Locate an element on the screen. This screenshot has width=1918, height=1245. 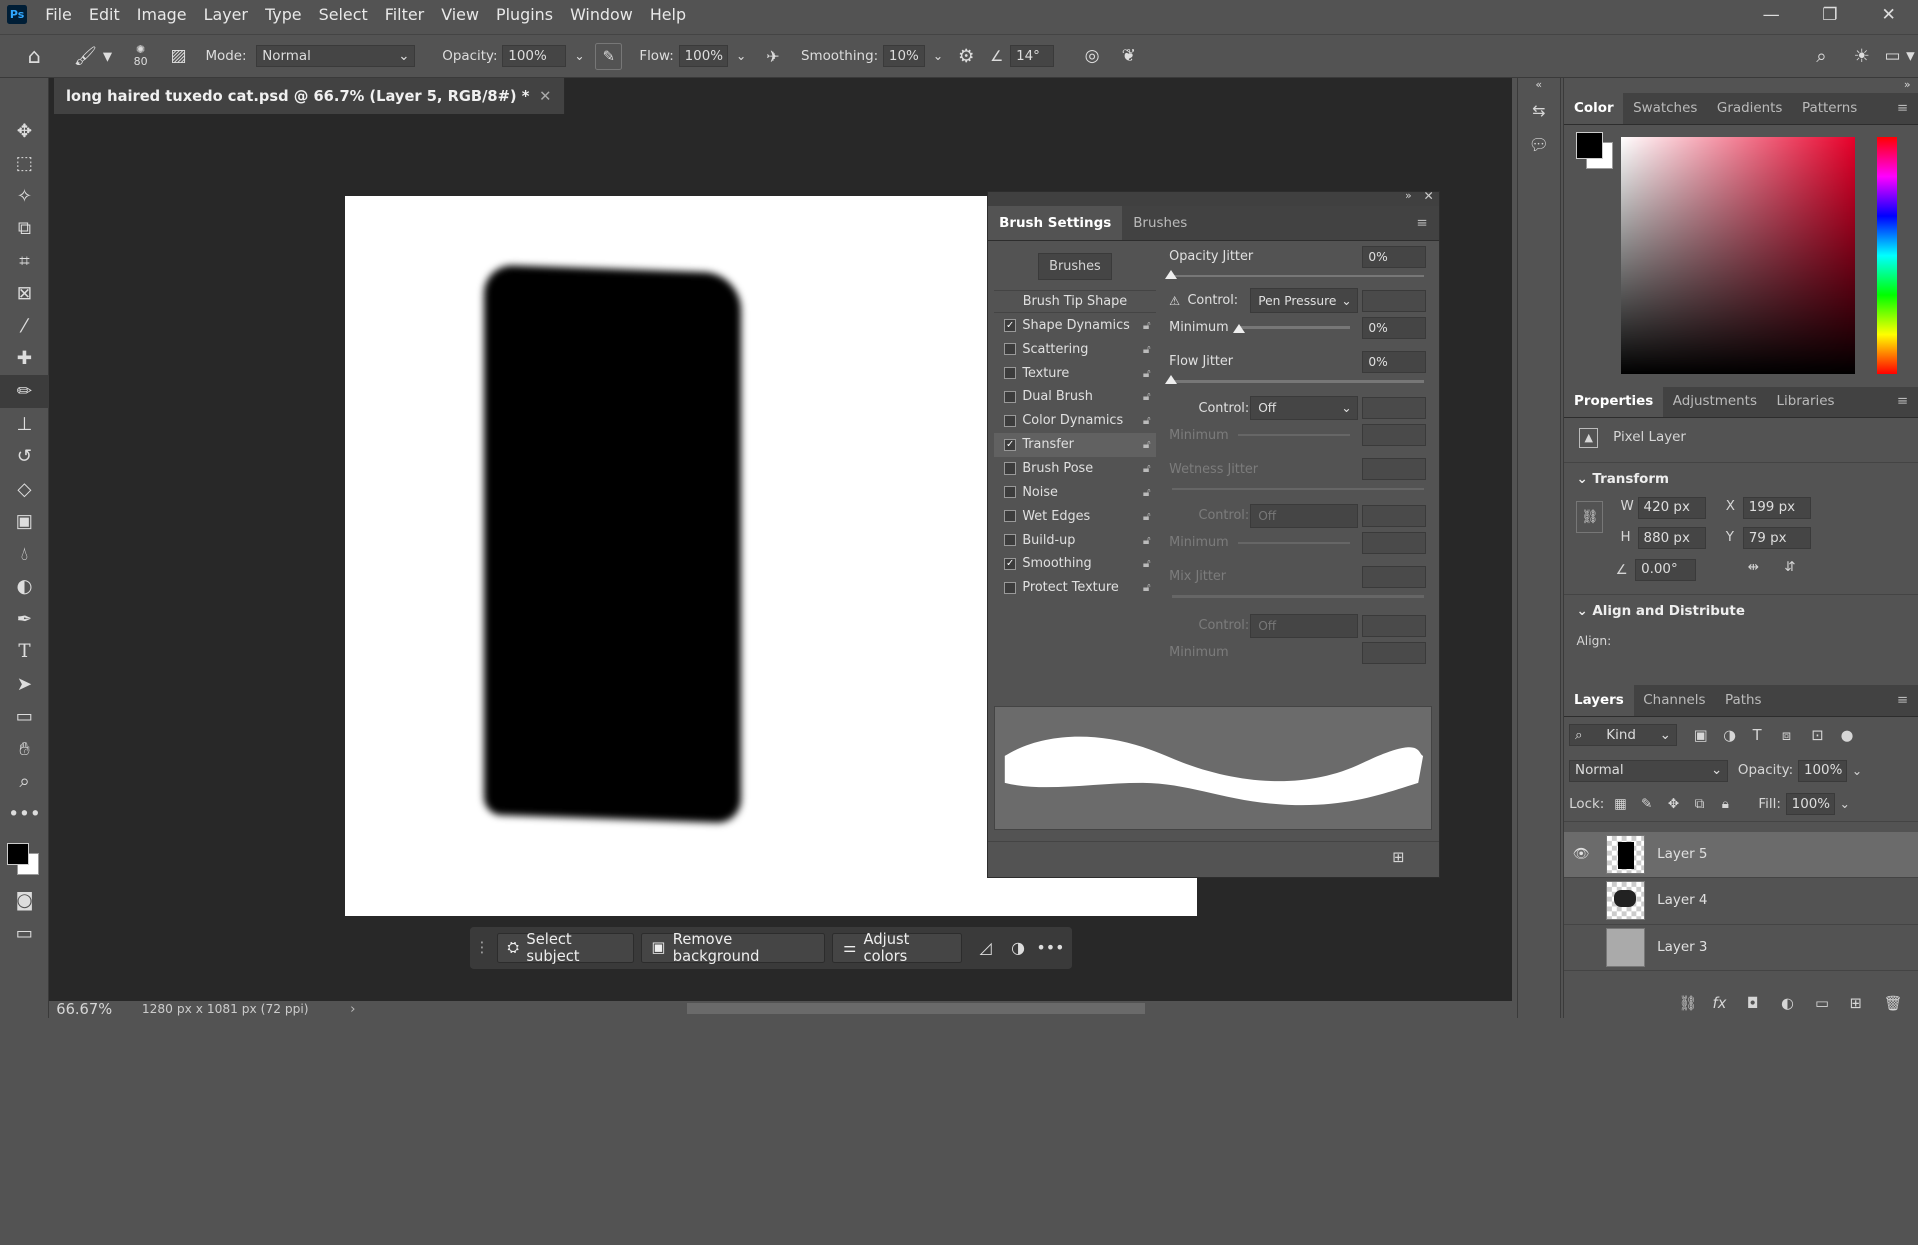
tab-properties: Properties is located at coordinates (1614, 402).